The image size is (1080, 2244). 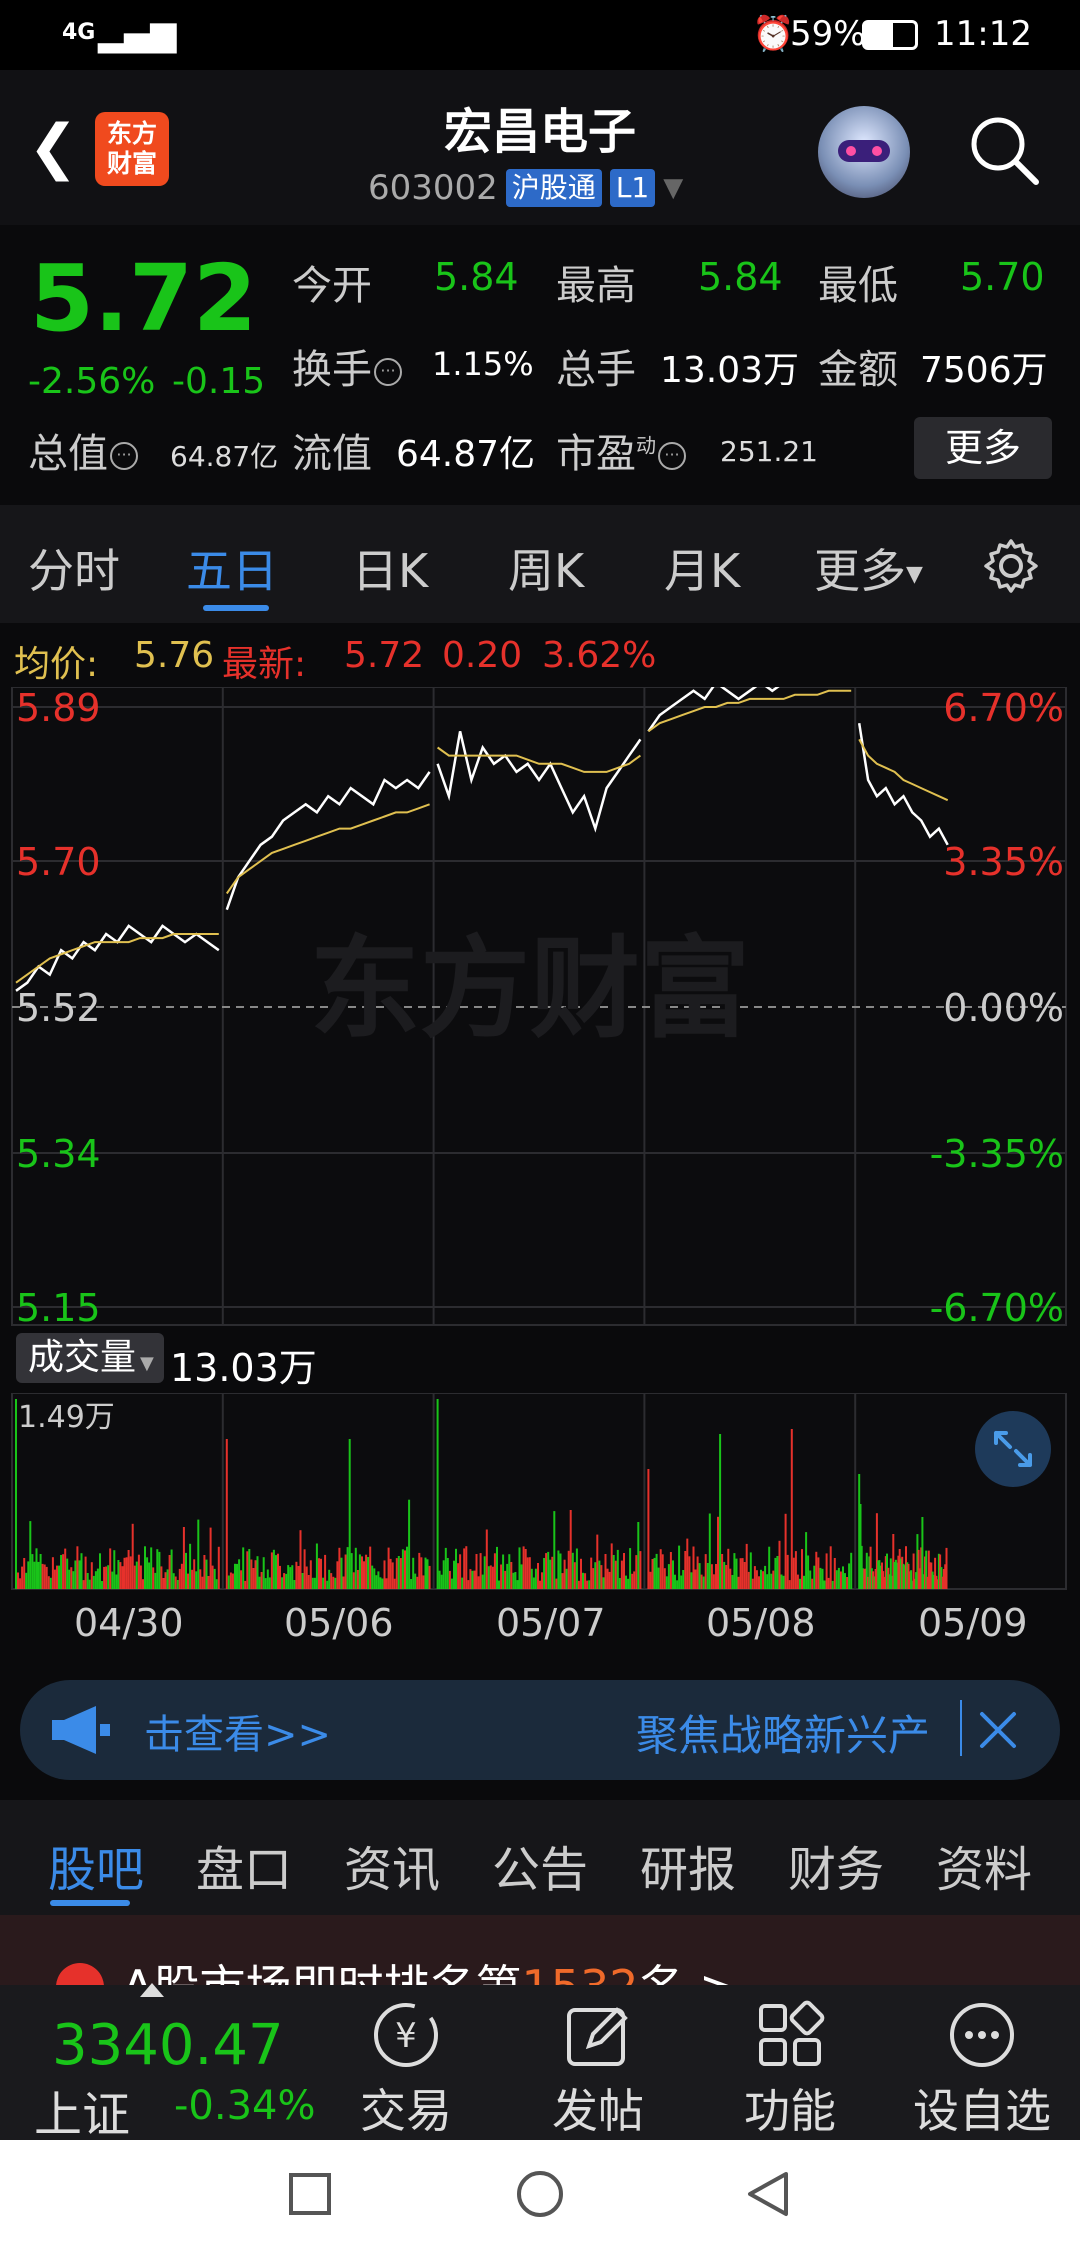 What do you see at coordinates (74, 568) in the screenshot?
I see `tab-intraday: 分时` at bounding box center [74, 568].